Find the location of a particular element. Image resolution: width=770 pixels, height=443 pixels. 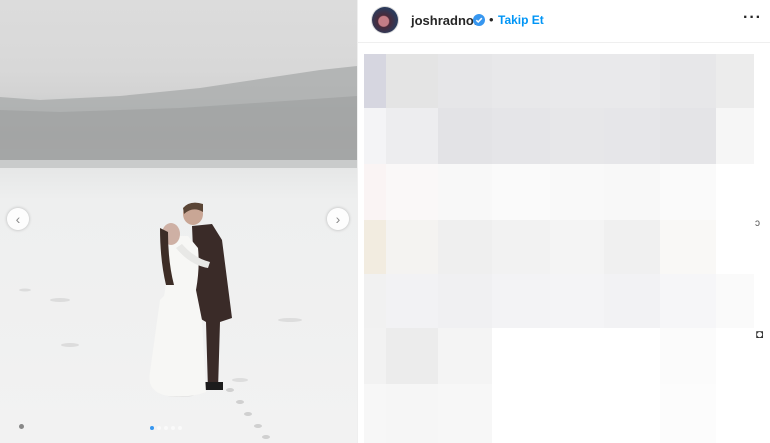

follow-button: Takip Et is located at coordinates (521, 20).